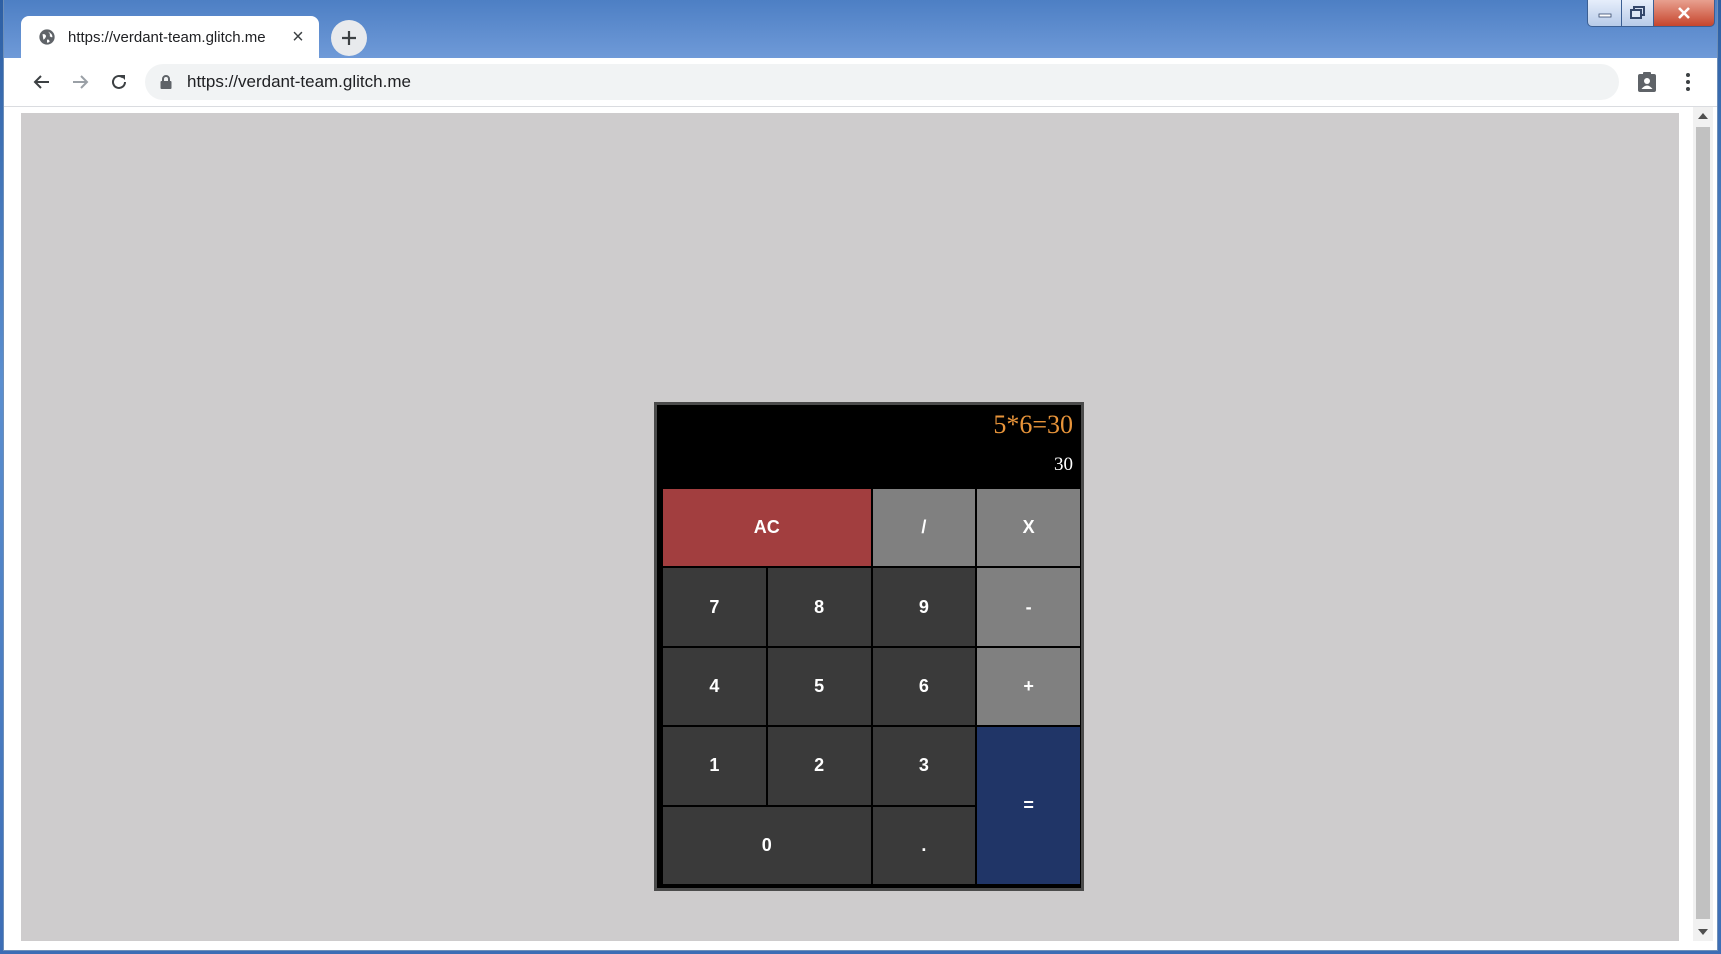 The width and height of the screenshot is (1721, 954). I want to click on scroll-up-icon, so click(1703, 116).